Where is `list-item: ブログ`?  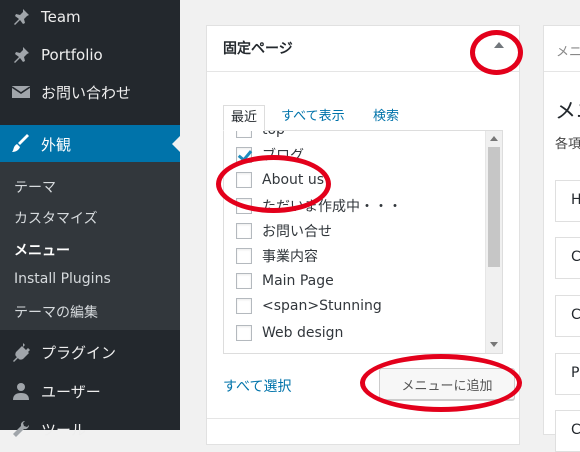
list-item: ブログ is located at coordinates (270, 155).